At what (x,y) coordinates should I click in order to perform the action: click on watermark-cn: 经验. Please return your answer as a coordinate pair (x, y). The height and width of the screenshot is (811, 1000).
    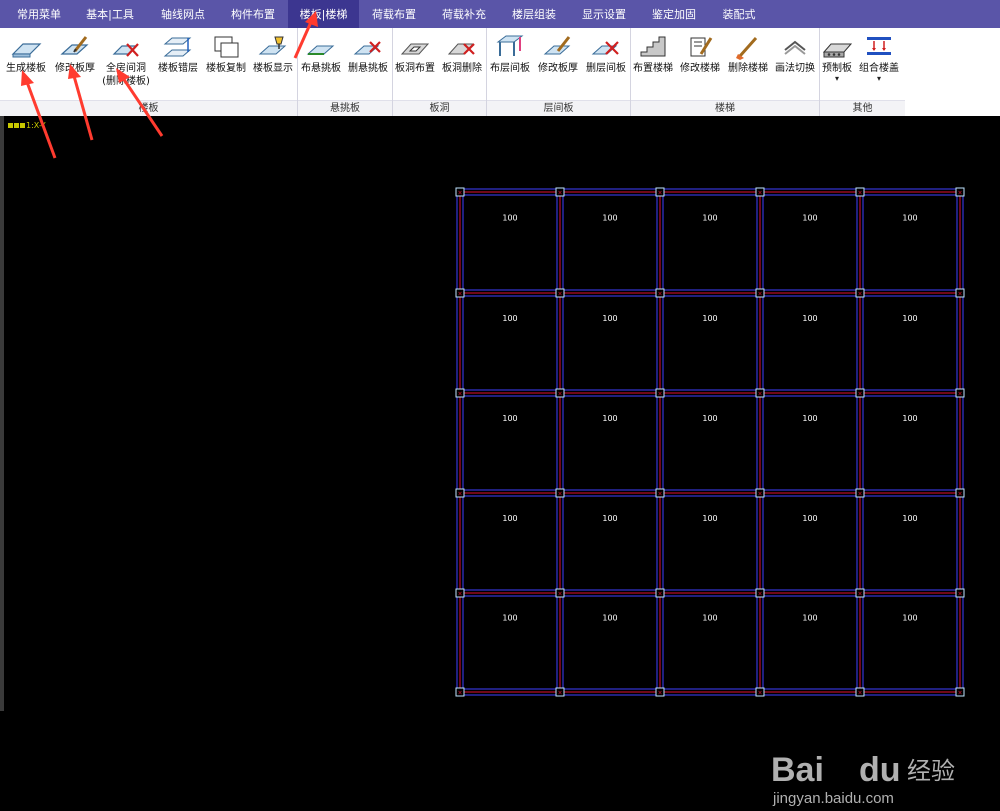
    Looking at the image, I should click on (931, 771).